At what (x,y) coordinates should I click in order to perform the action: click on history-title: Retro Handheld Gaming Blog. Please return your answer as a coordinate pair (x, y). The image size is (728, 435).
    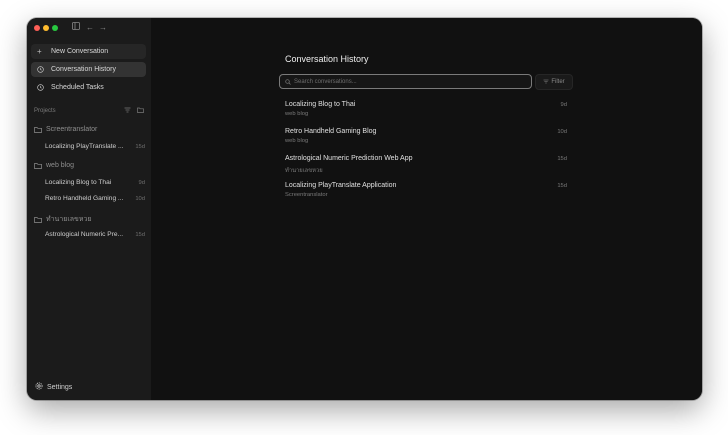
    Looking at the image, I should click on (331, 131).